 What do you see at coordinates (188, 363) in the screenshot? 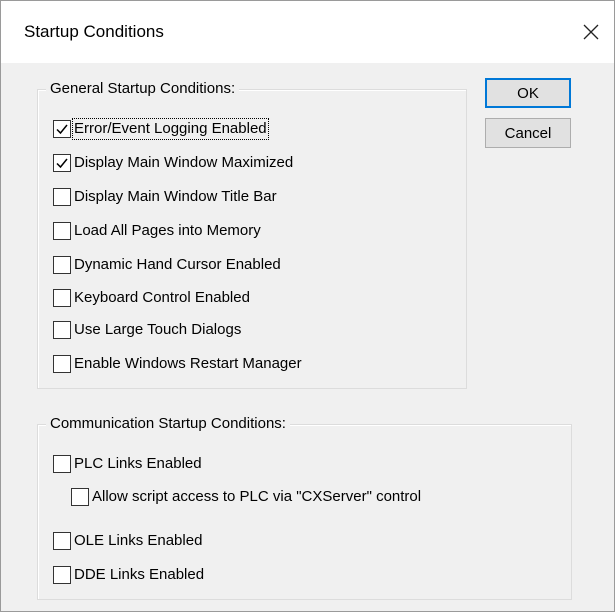
I see `checkbox-label: Enable Windows Restart Manager` at bounding box center [188, 363].